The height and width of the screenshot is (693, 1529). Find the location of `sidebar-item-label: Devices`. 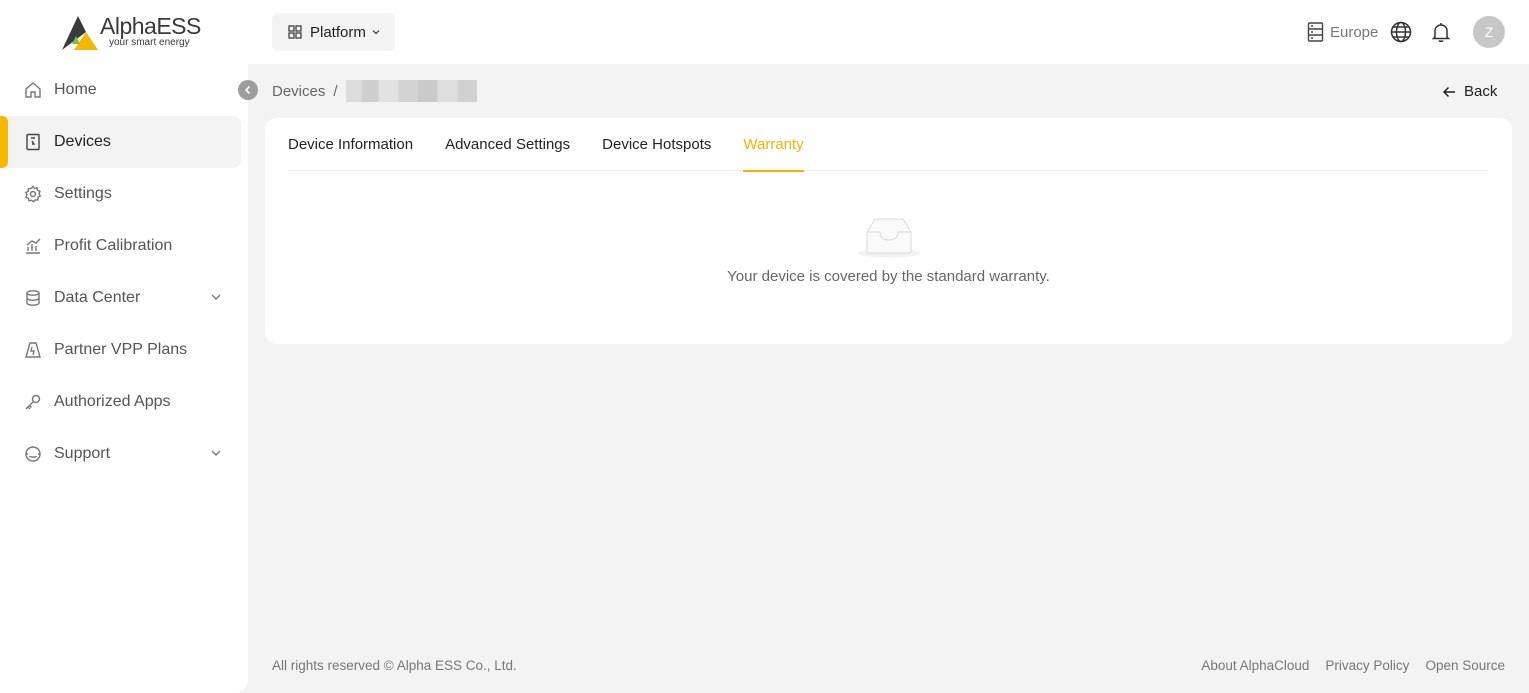

sidebar-item-label: Devices is located at coordinates (82, 141).